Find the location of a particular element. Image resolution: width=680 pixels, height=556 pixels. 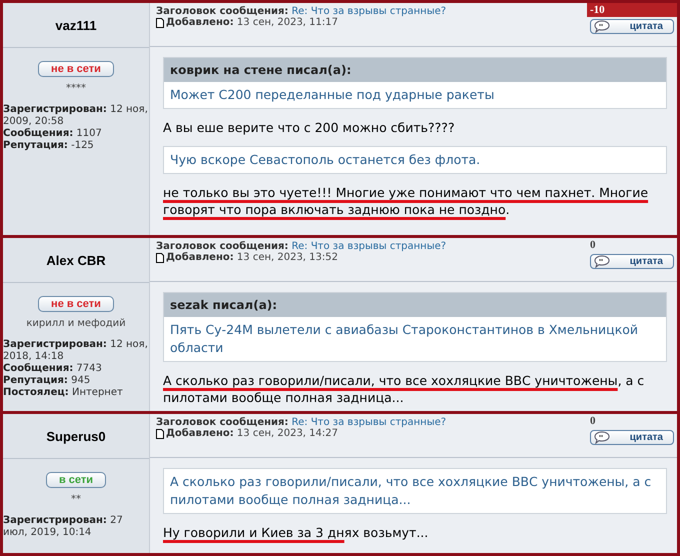

quote-author: коврик на стене писал(а): is located at coordinates (415, 70).